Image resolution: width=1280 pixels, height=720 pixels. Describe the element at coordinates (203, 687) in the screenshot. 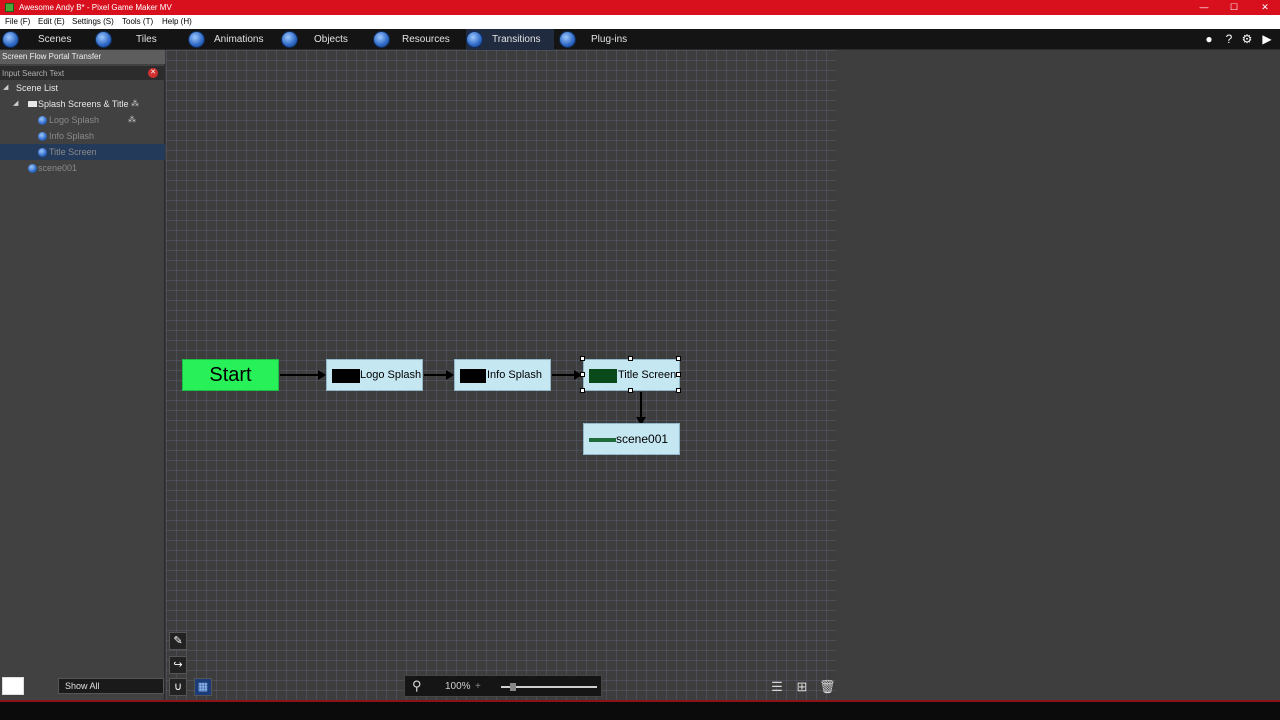

I see `grid-icon: ▦` at that location.